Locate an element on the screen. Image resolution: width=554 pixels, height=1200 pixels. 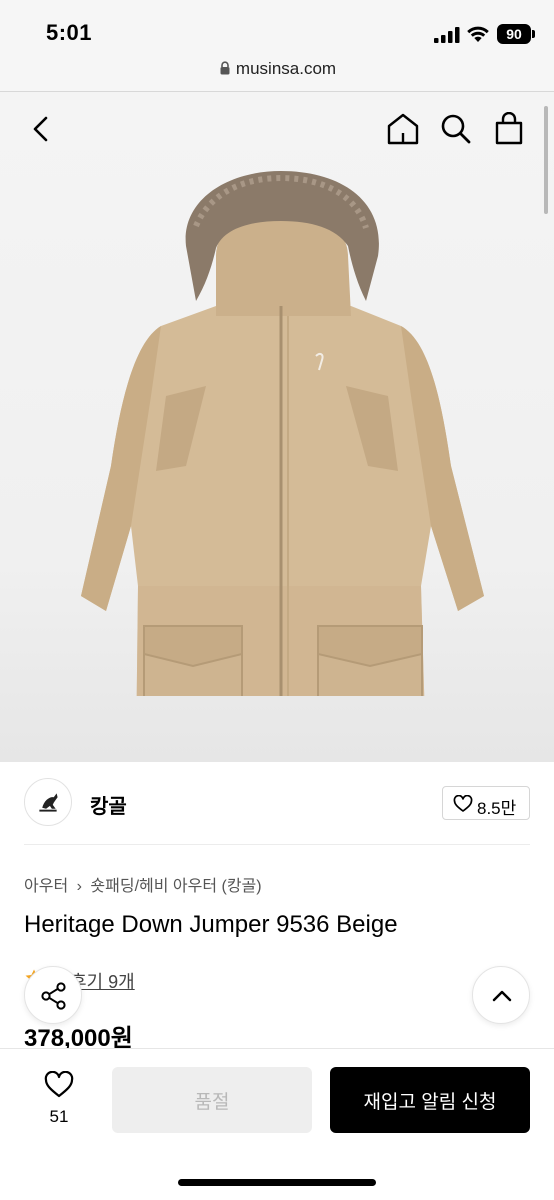
back-icon is located at coordinates (41, 129).